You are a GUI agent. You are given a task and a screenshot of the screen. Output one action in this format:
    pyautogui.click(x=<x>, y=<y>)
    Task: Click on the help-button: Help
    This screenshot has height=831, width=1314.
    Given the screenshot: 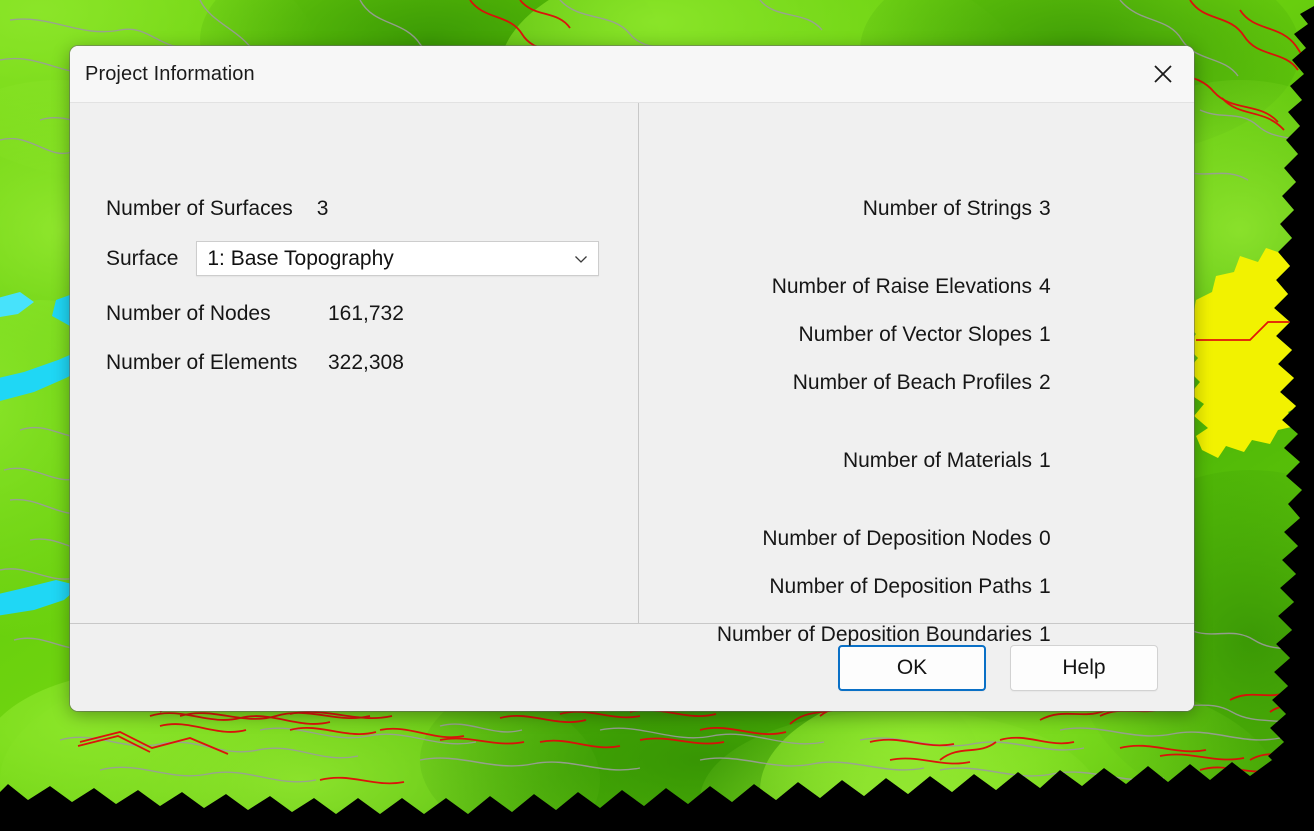 What is the action you would take?
    pyautogui.click(x=1084, y=667)
    